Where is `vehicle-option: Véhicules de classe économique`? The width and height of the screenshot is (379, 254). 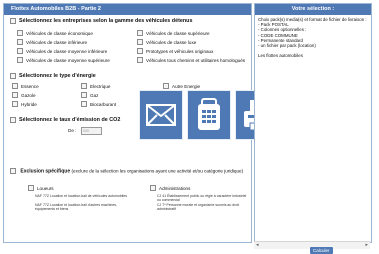 vehicle-option: Véhicules de classe économique is located at coordinates (55, 33).